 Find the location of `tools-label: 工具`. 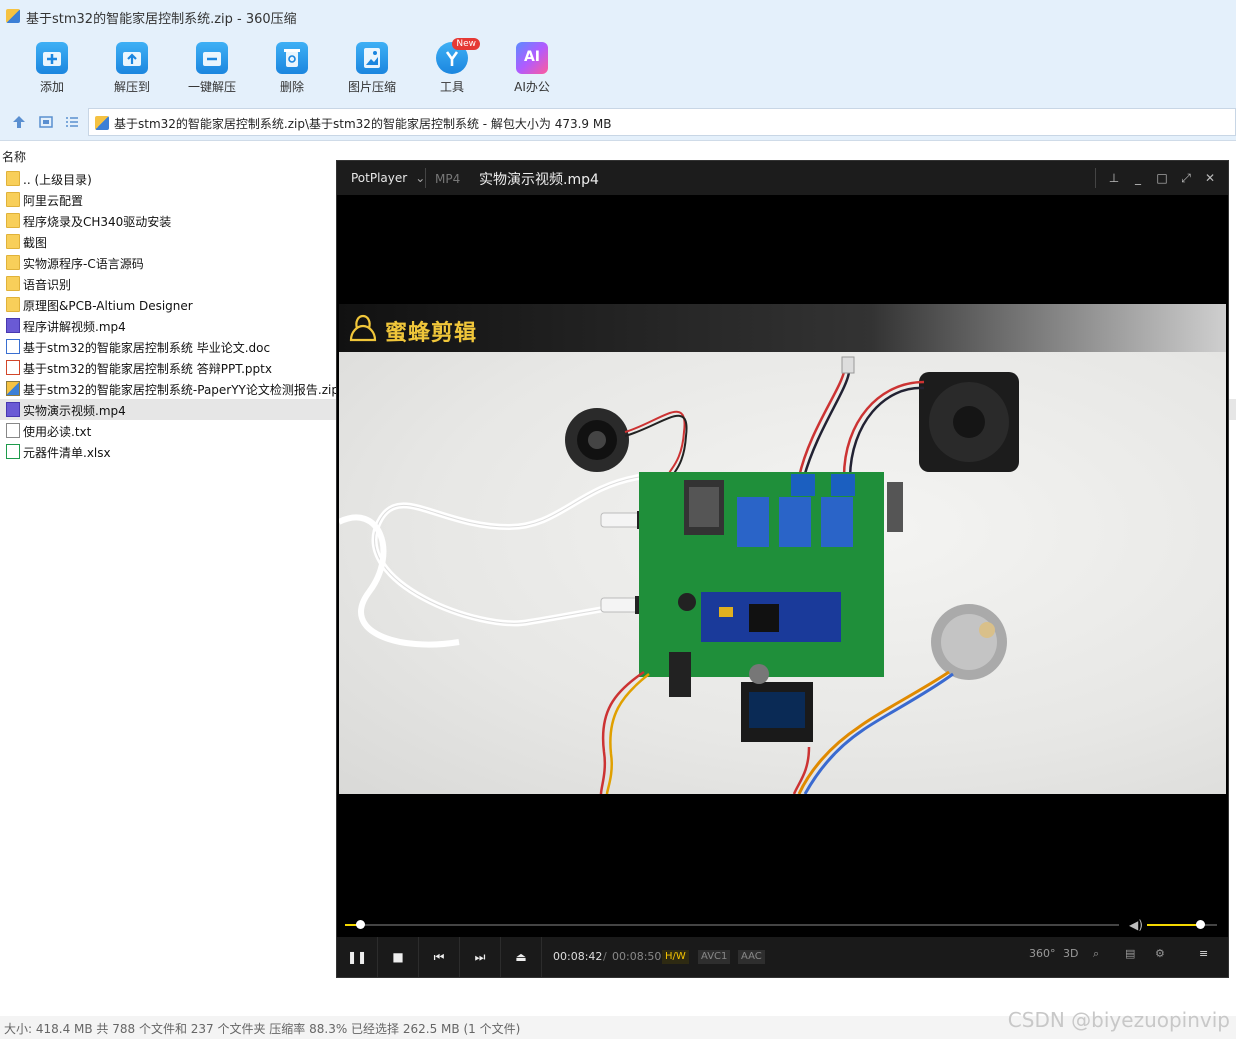

tools-label: 工具 is located at coordinates (451, 87).